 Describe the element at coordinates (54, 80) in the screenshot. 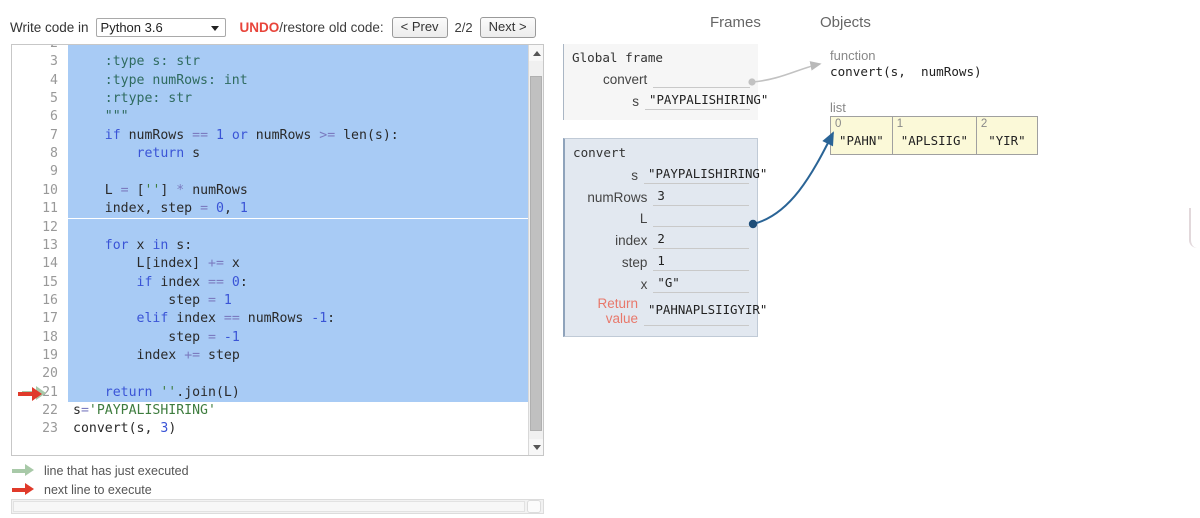

I see `line-number: 4` at that location.